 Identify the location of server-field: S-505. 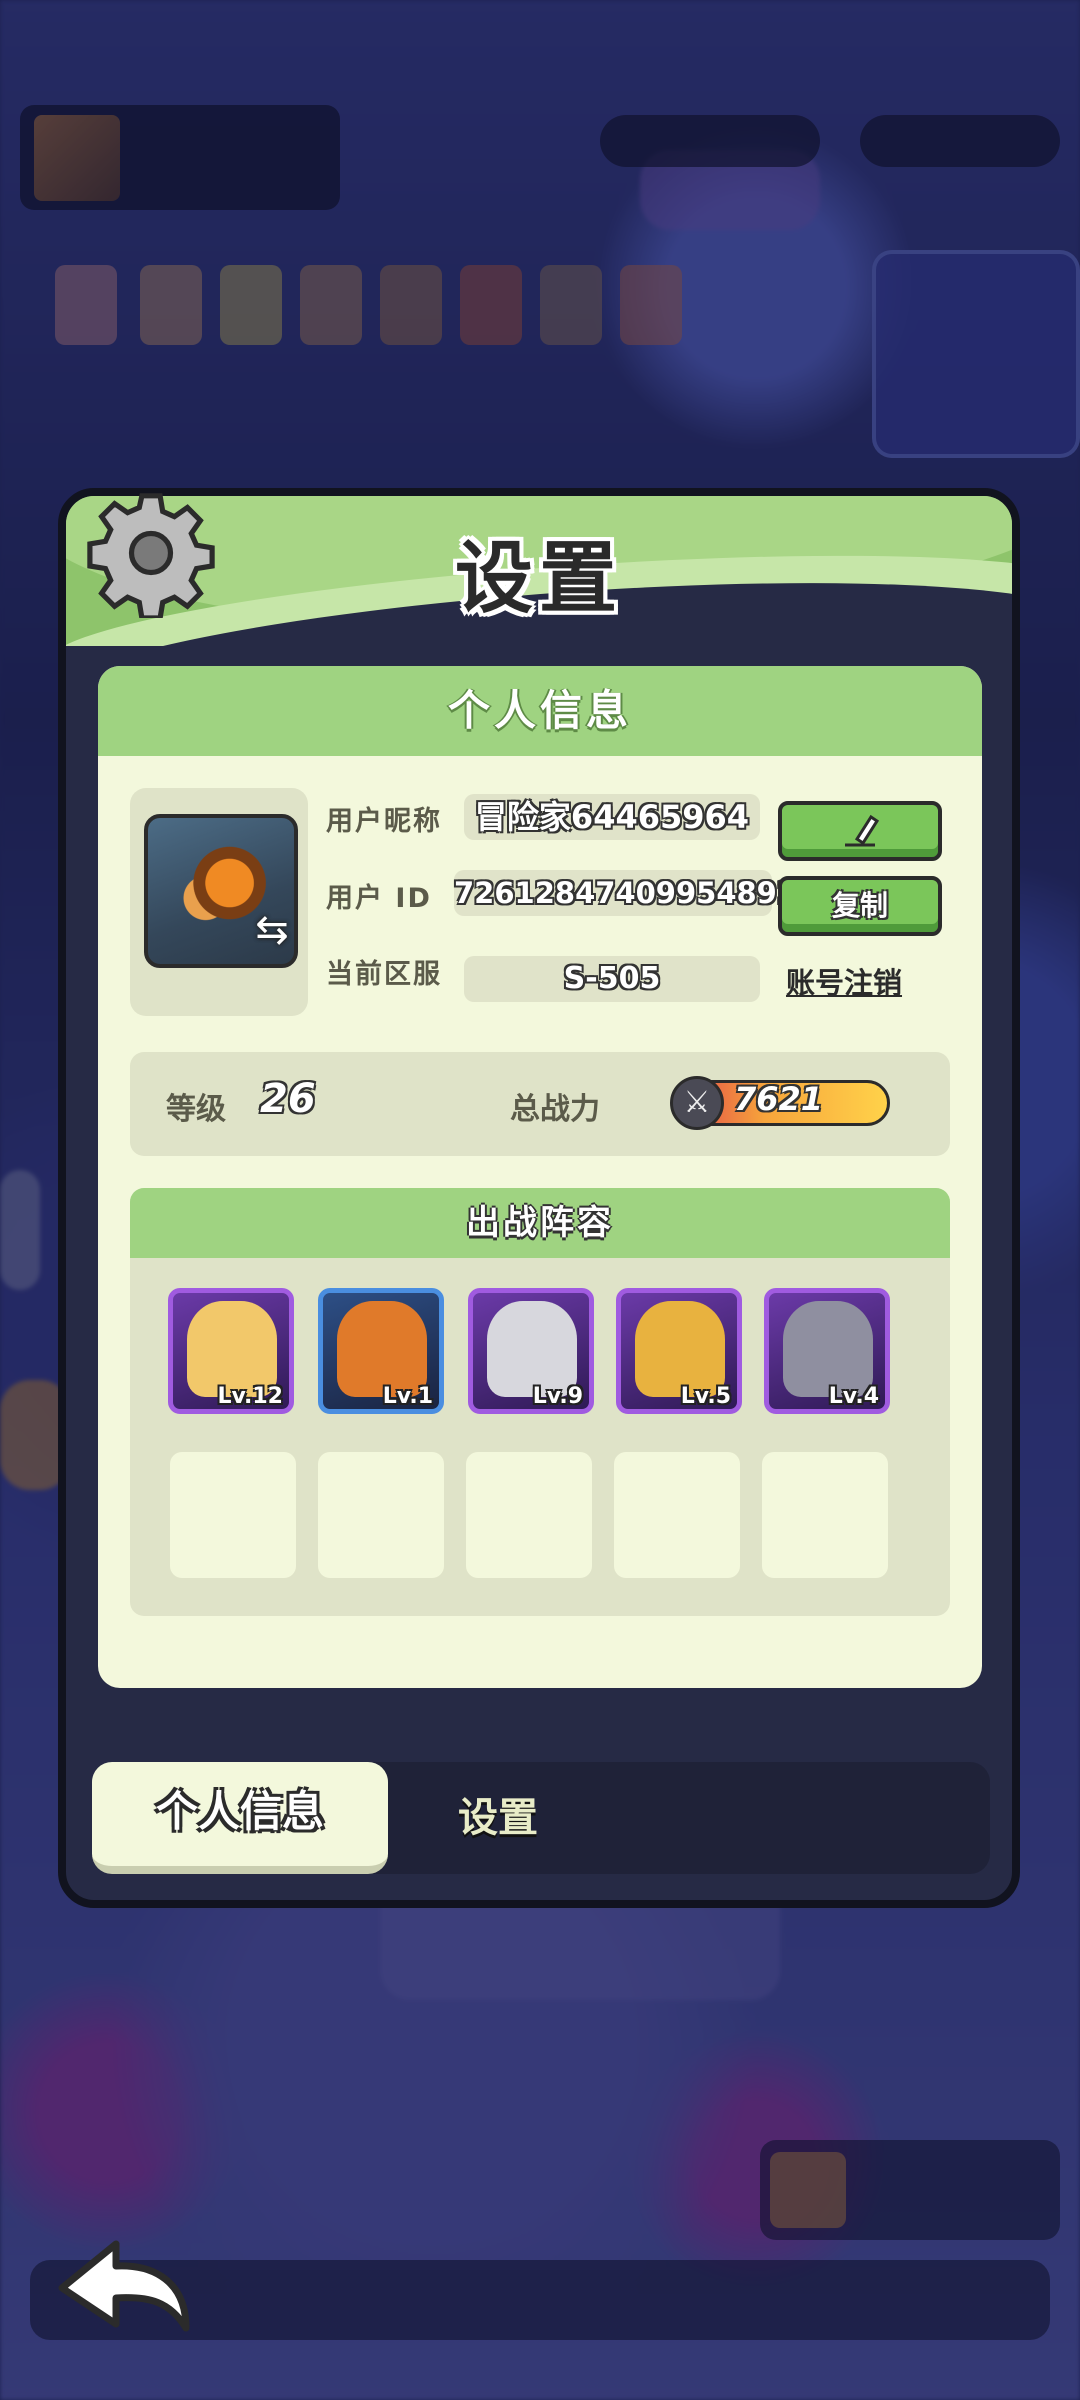
(612, 979).